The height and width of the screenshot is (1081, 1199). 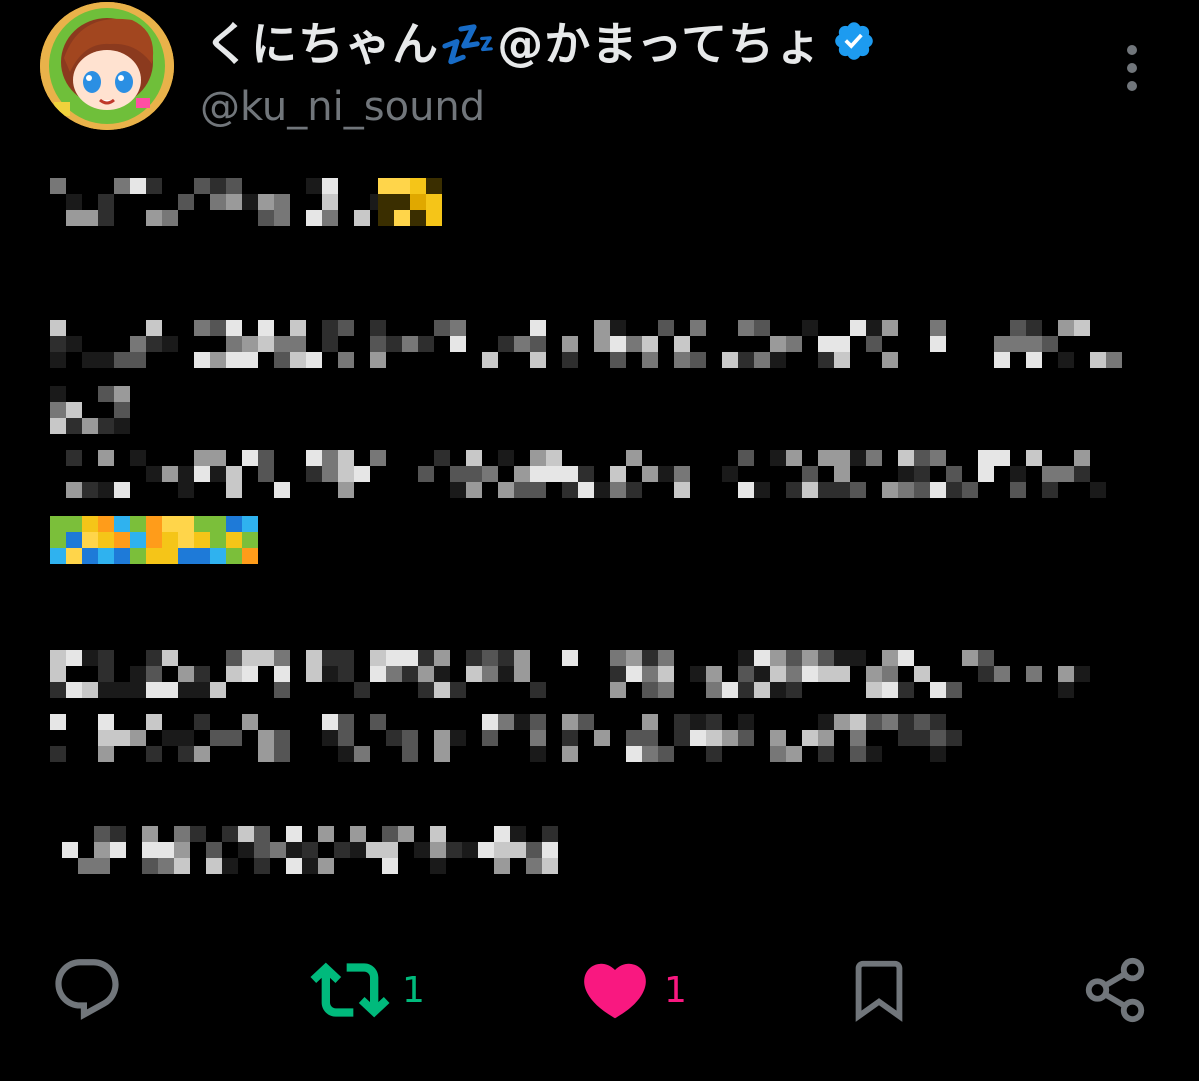 What do you see at coordinates (1115, 990) in the screenshot?
I see `share-button` at bounding box center [1115, 990].